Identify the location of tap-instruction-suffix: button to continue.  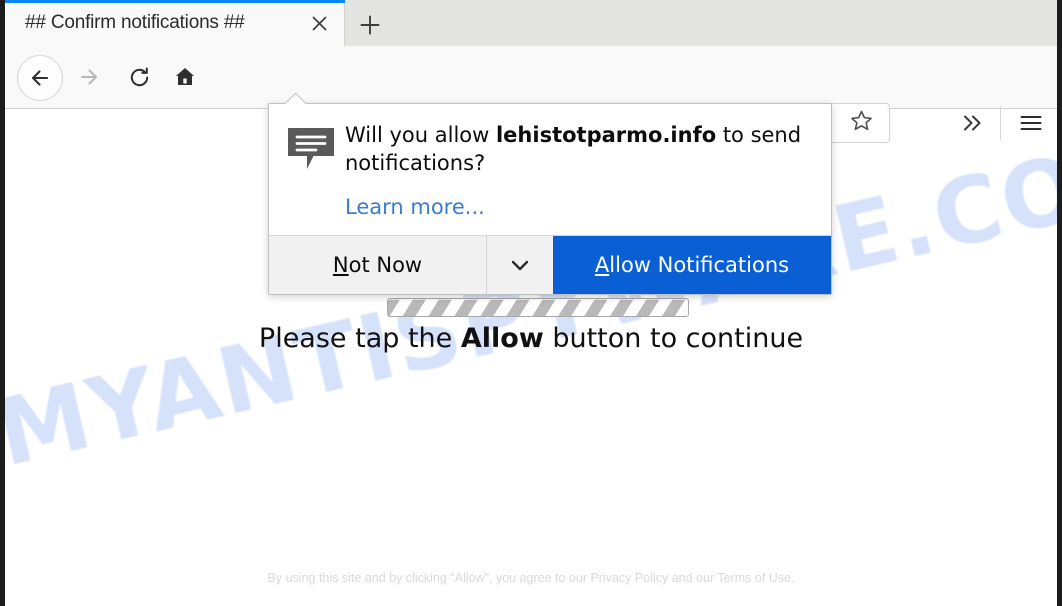
(673, 338).